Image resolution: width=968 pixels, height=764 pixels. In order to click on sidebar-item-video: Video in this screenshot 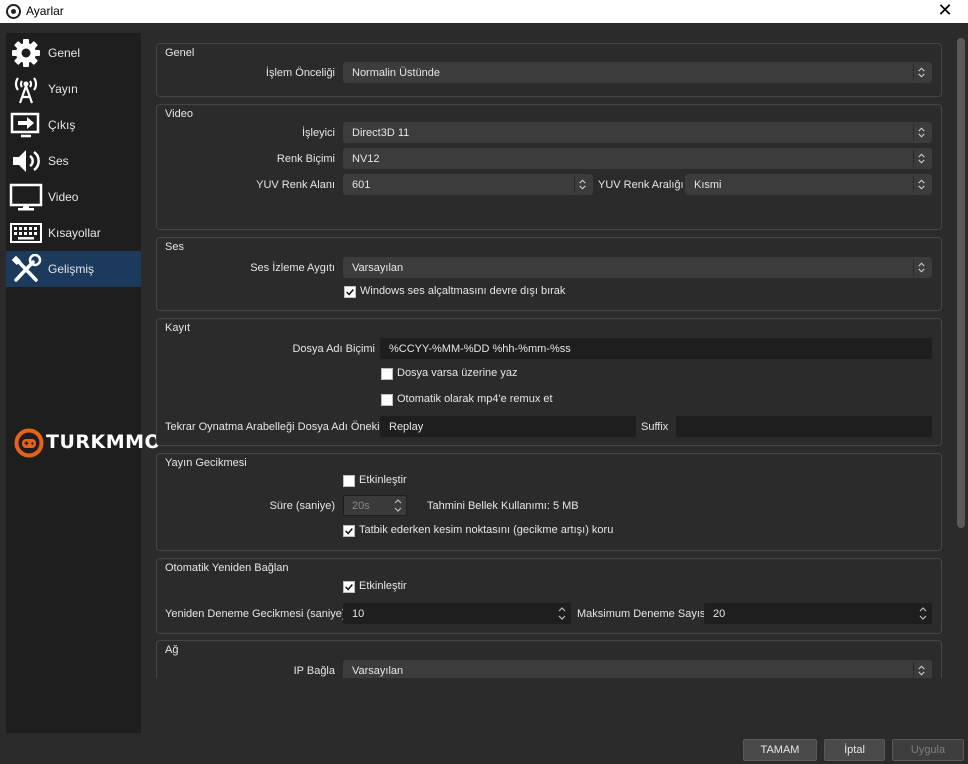, I will do `click(73, 197)`.